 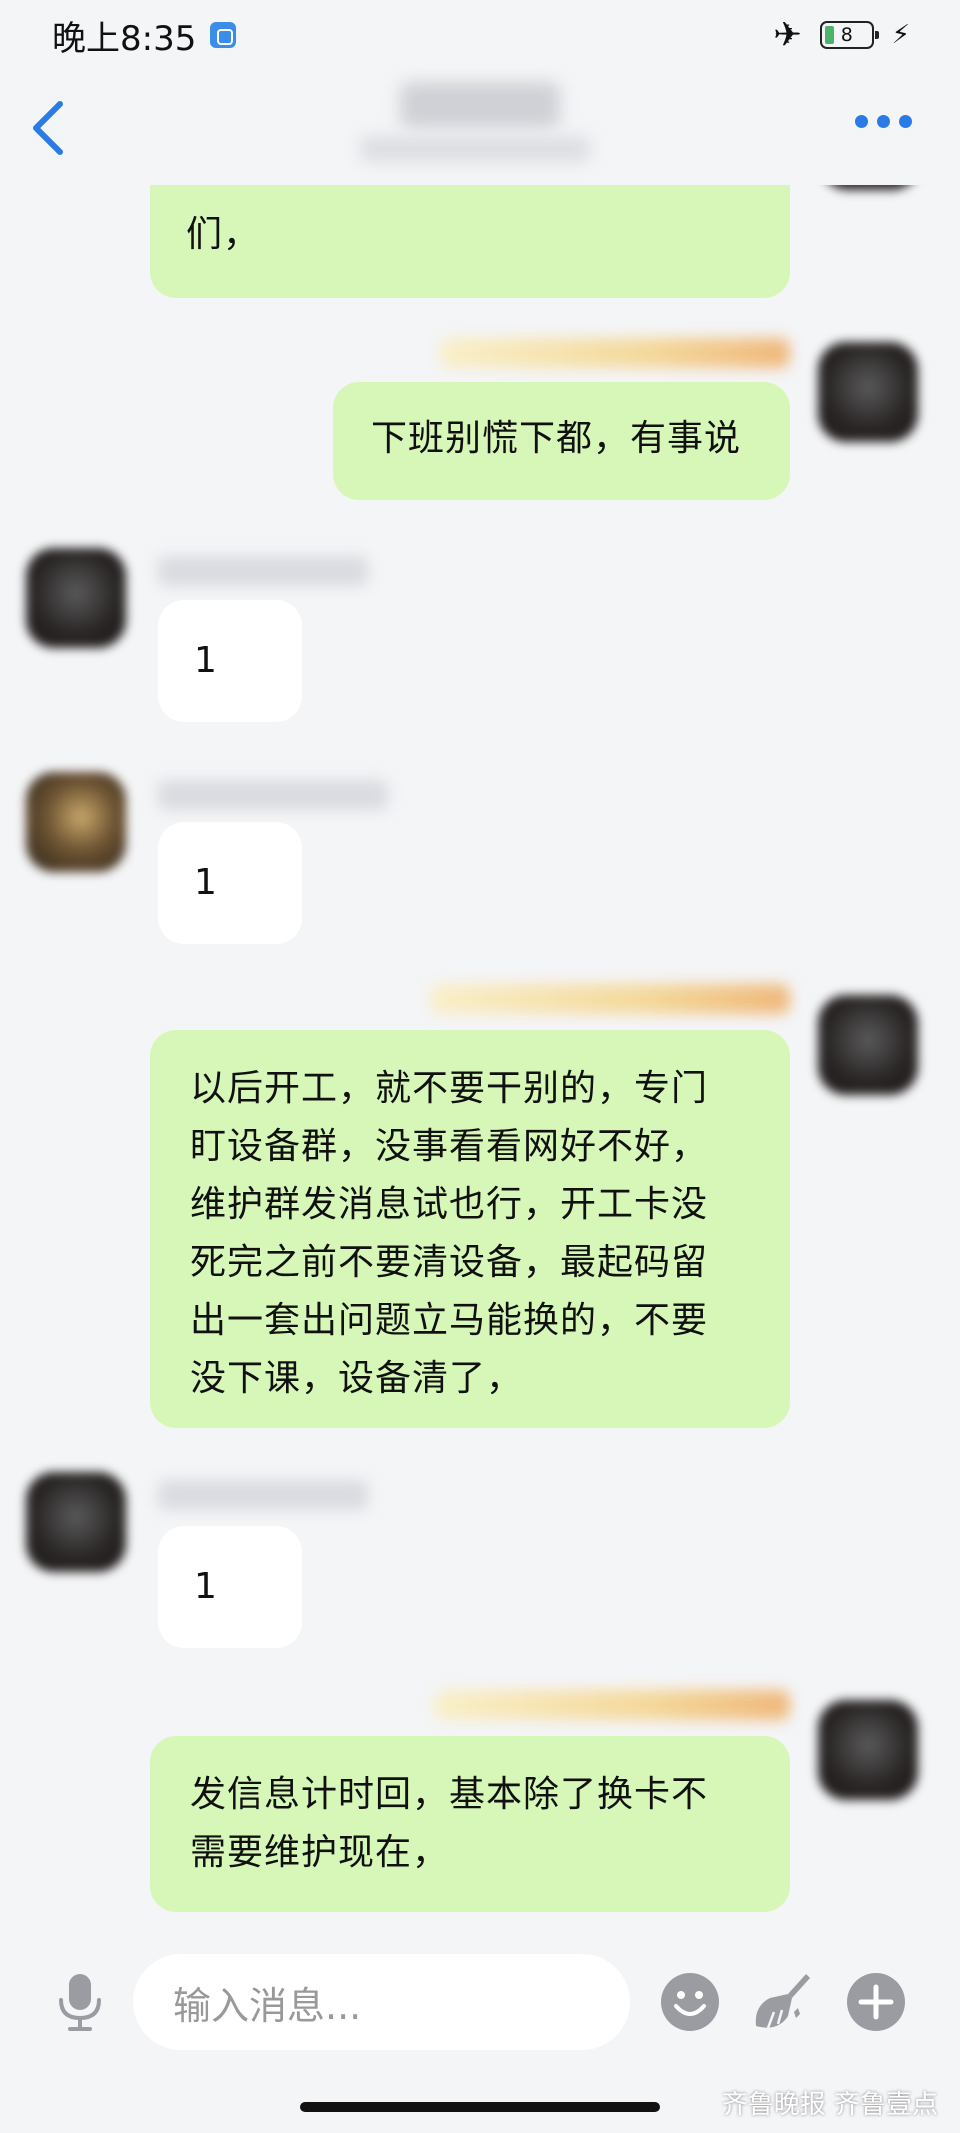 I want to click on back-icon, so click(x=48, y=128).